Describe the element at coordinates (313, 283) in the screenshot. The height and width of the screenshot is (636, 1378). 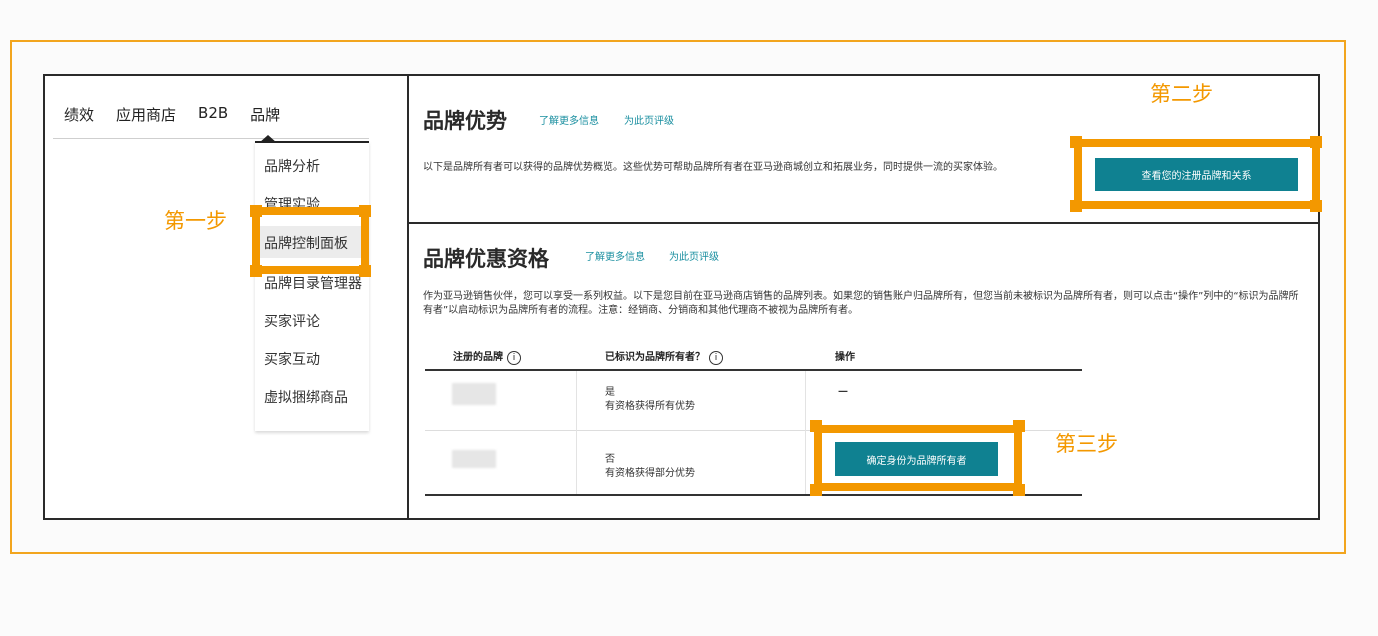
I see `menu-item-brand-catalog-manager: 品牌目录管理器` at that location.